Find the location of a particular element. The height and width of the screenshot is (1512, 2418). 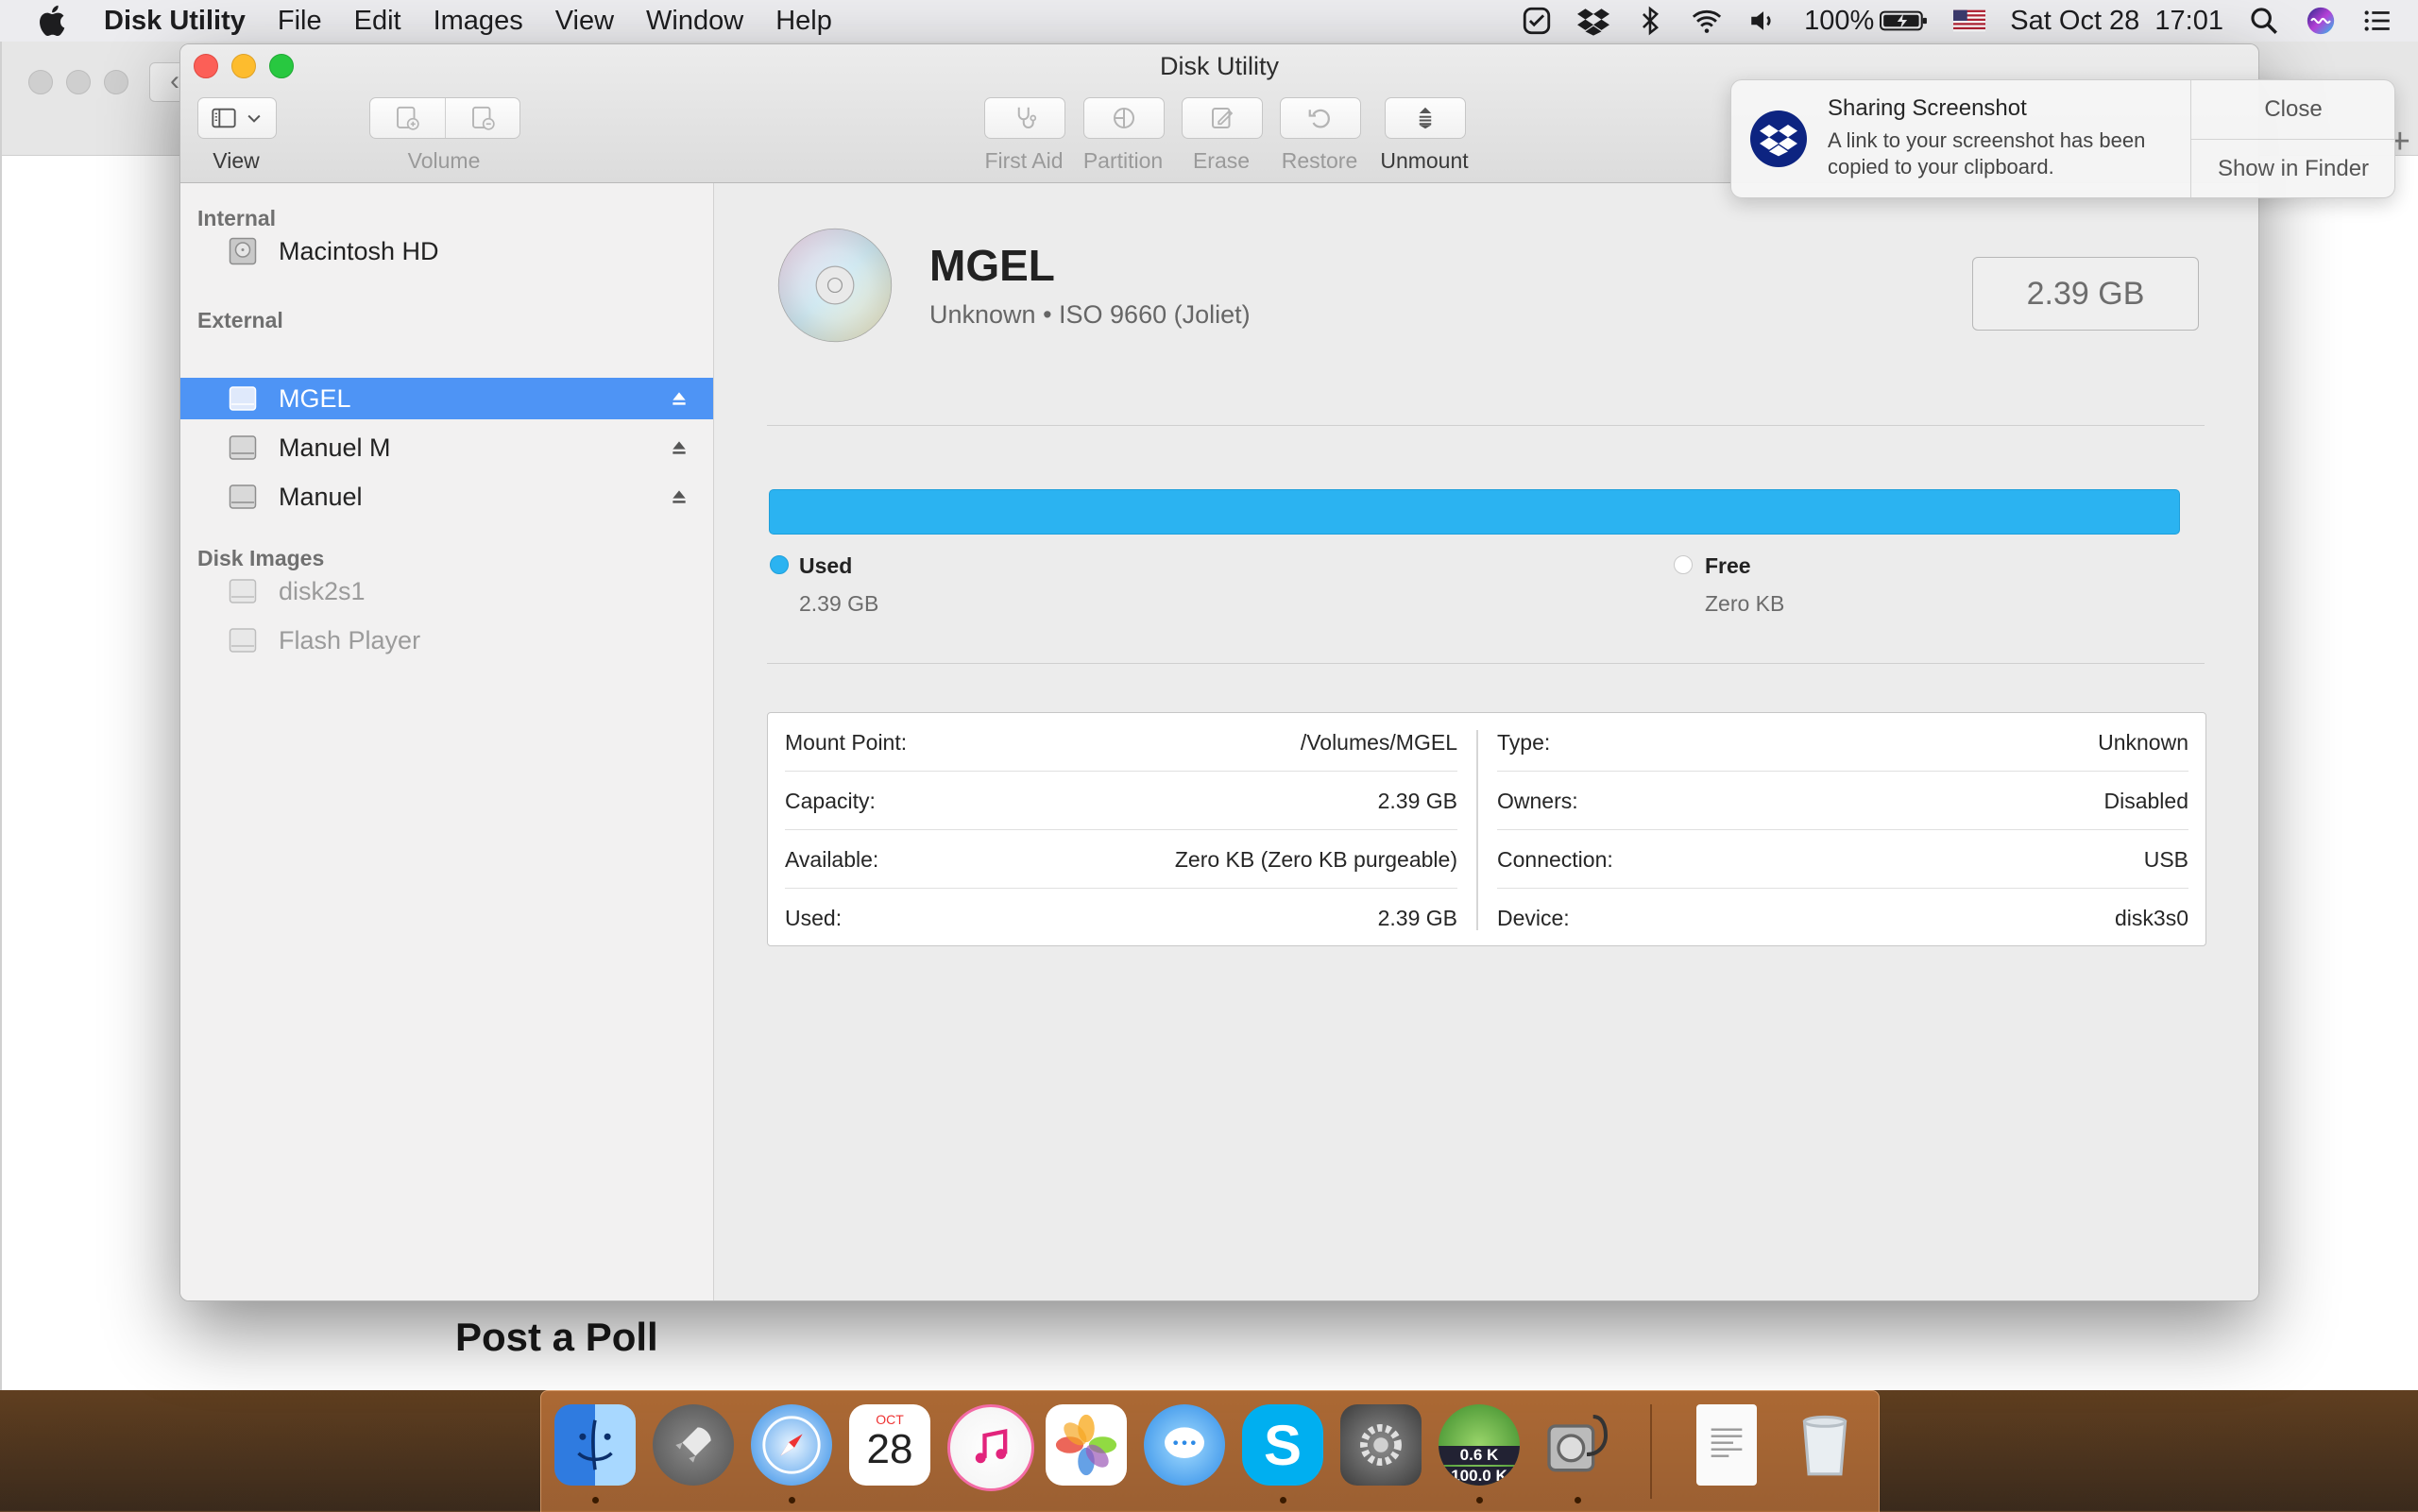

us-flag-icon is located at coordinates (1969, 20).